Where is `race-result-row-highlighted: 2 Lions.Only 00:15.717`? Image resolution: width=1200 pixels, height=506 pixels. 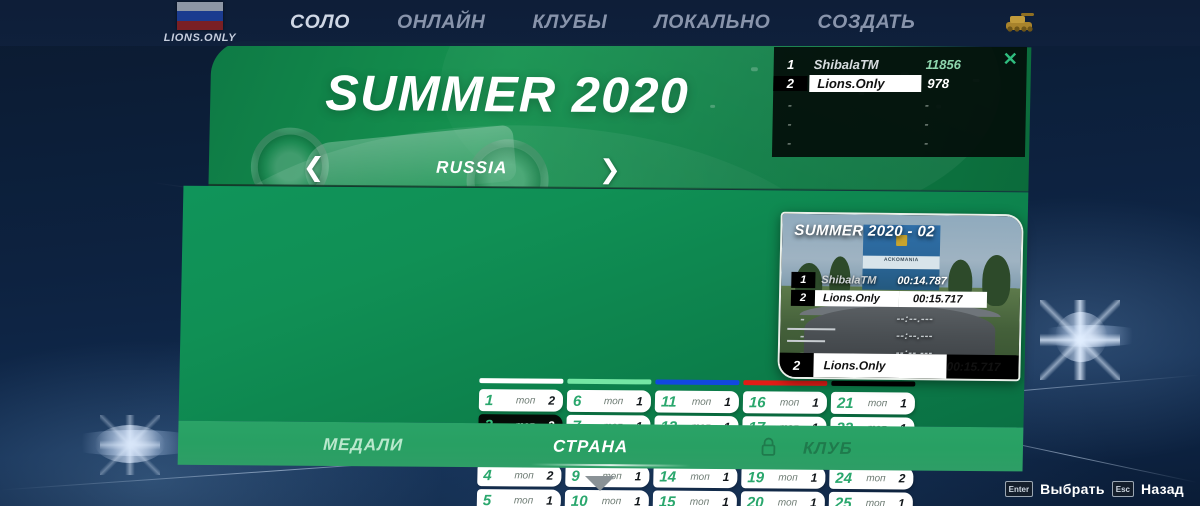 race-result-row-highlighted: 2 Lions.Only 00:15.717 is located at coordinates (889, 298).